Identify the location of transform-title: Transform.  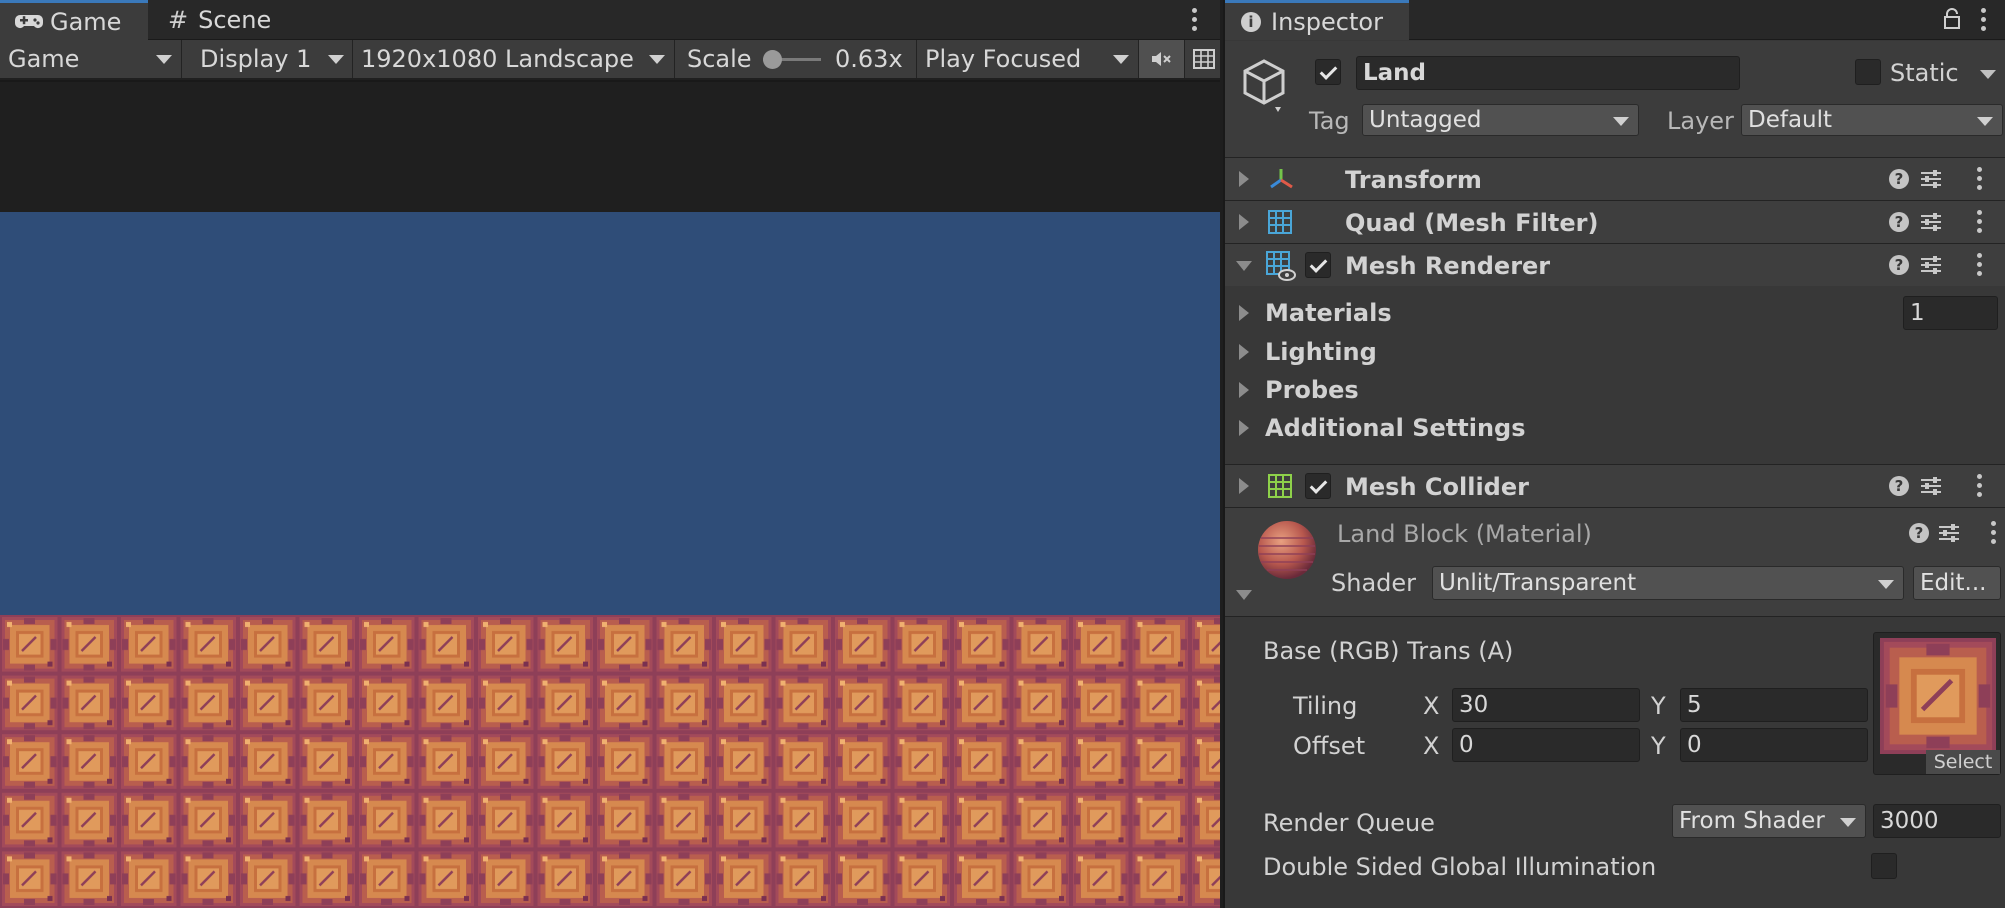
(1413, 180).